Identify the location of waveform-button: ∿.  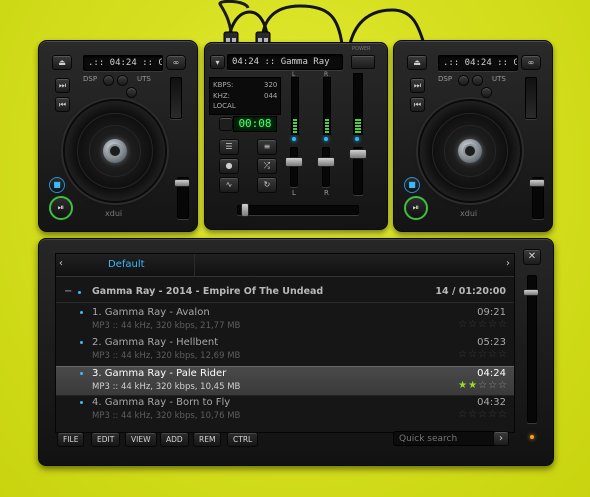
(229, 185).